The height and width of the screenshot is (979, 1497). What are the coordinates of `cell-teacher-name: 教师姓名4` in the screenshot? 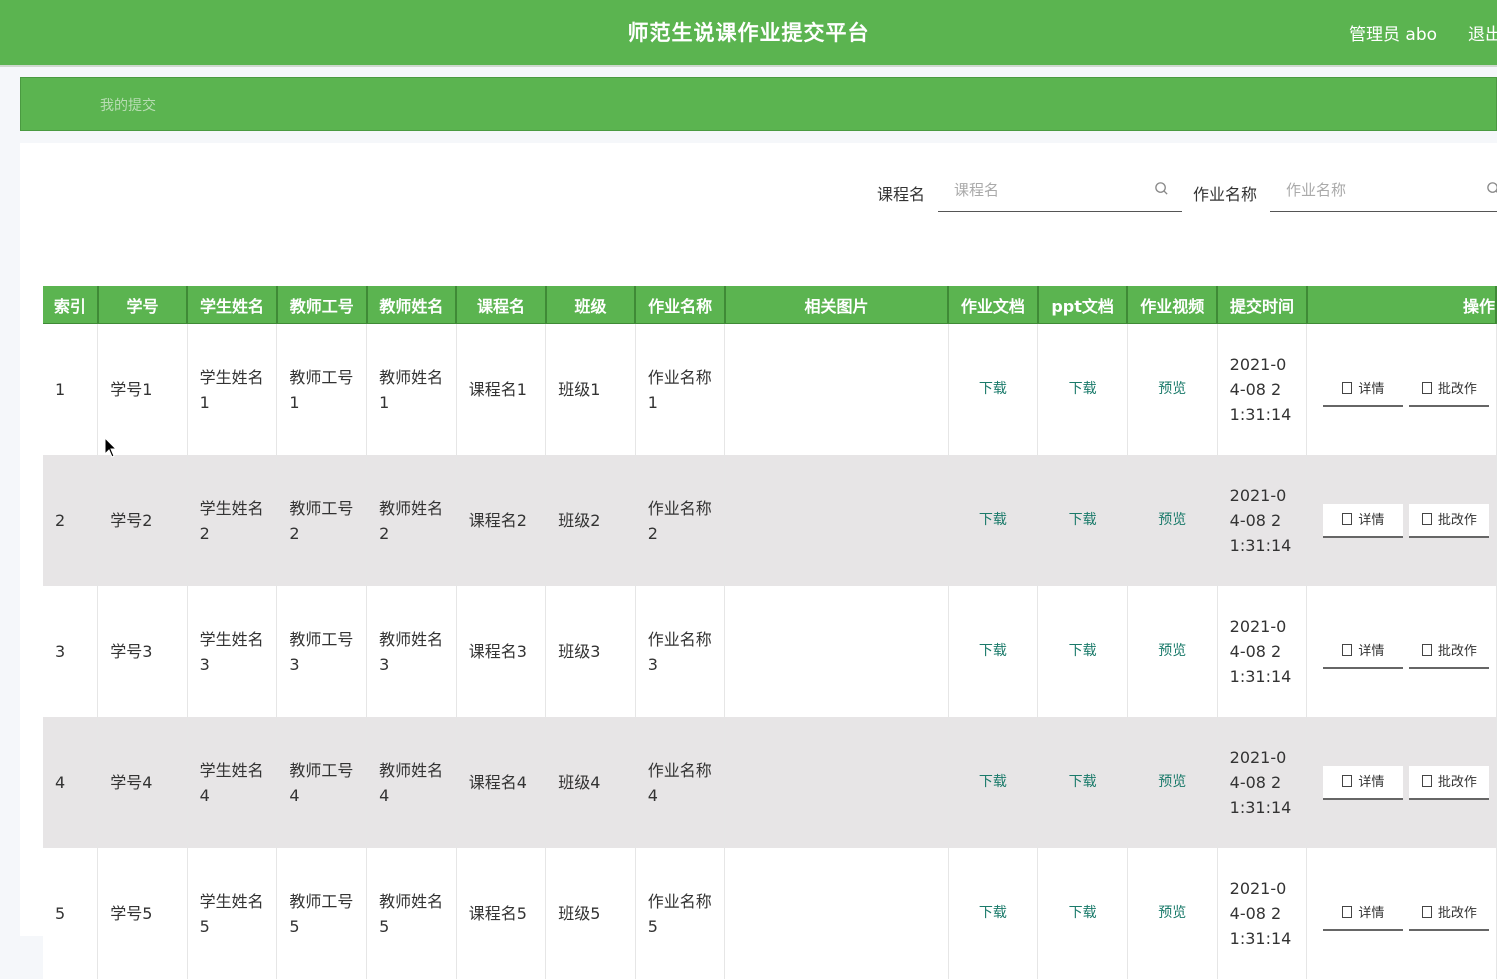 It's located at (411, 782).